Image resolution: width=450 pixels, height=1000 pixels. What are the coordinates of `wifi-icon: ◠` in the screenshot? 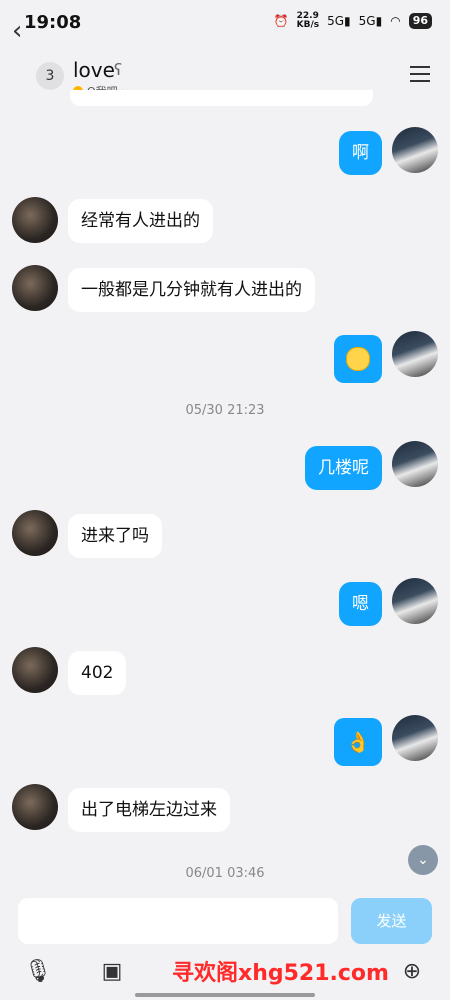 It's located at (395, 21).